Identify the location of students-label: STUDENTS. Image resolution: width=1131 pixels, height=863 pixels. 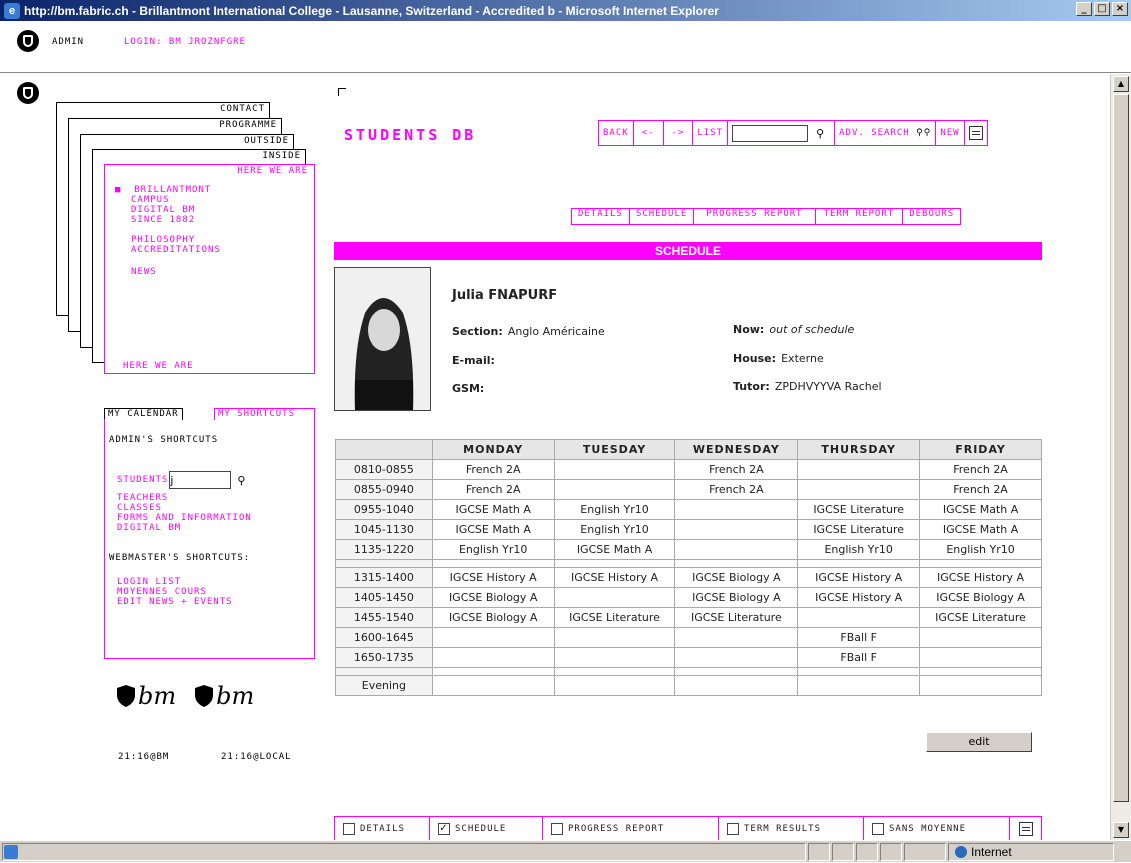
(142, 480).